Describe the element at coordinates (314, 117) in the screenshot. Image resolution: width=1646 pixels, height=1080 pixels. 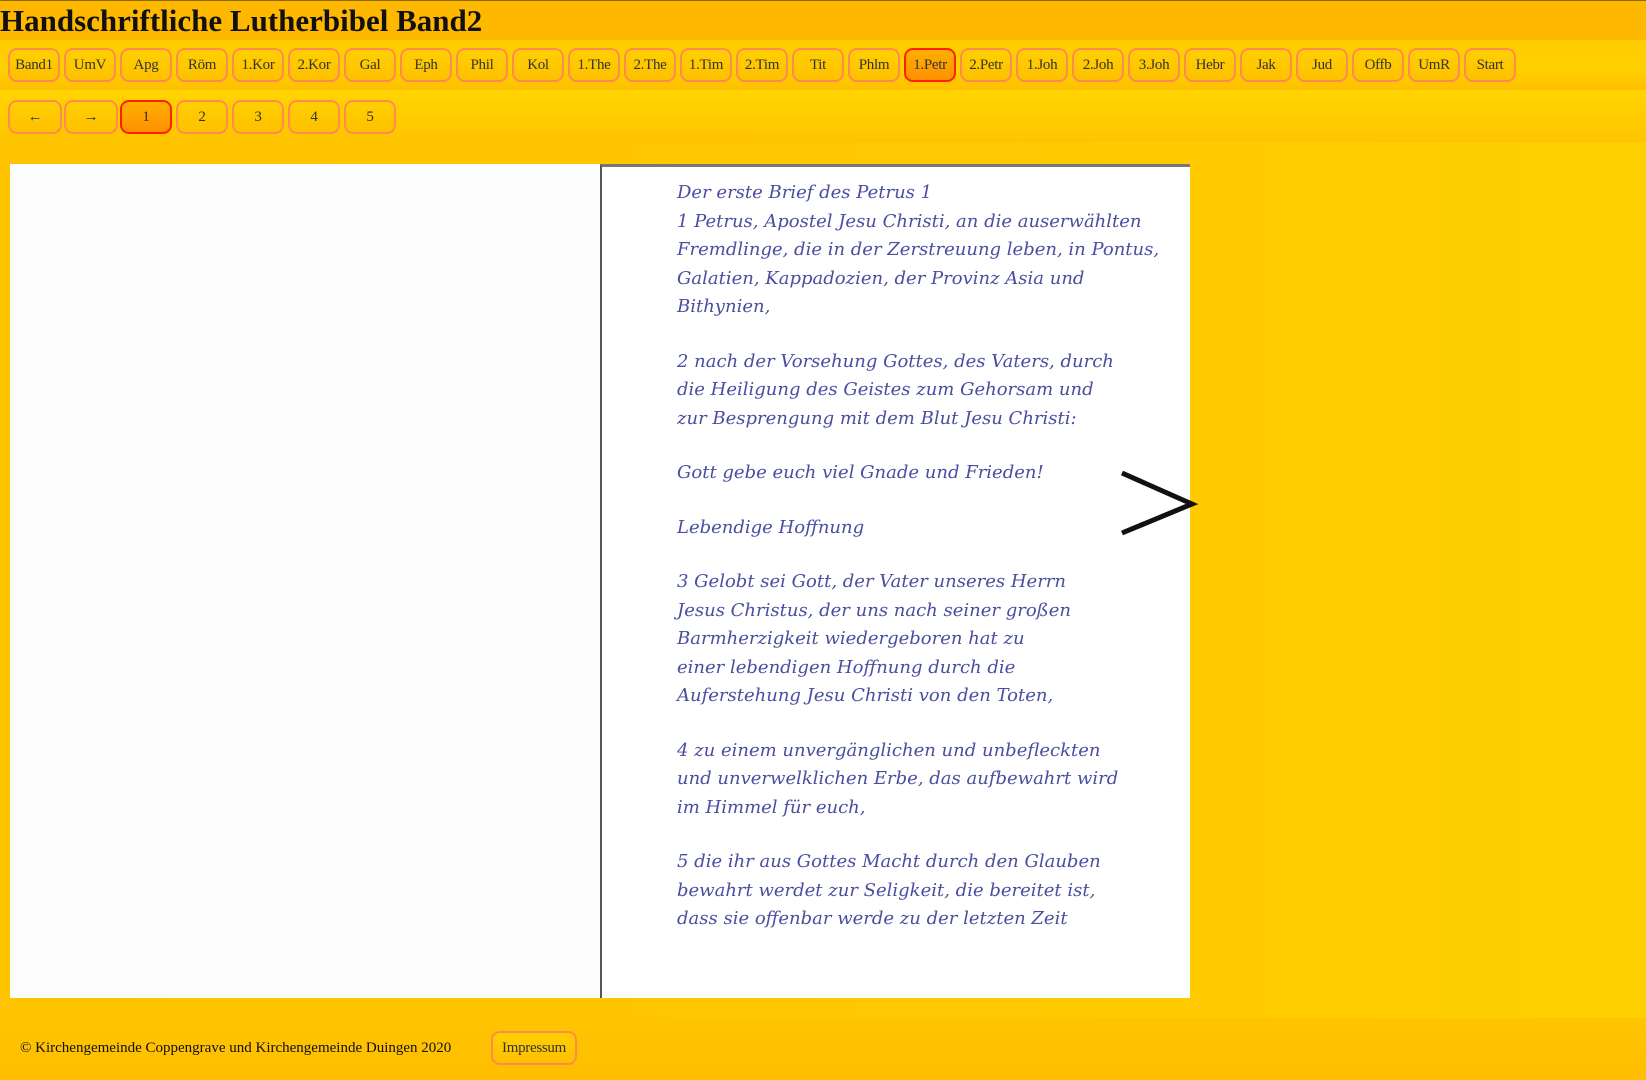
I see `page-button-4: 4` at that location.